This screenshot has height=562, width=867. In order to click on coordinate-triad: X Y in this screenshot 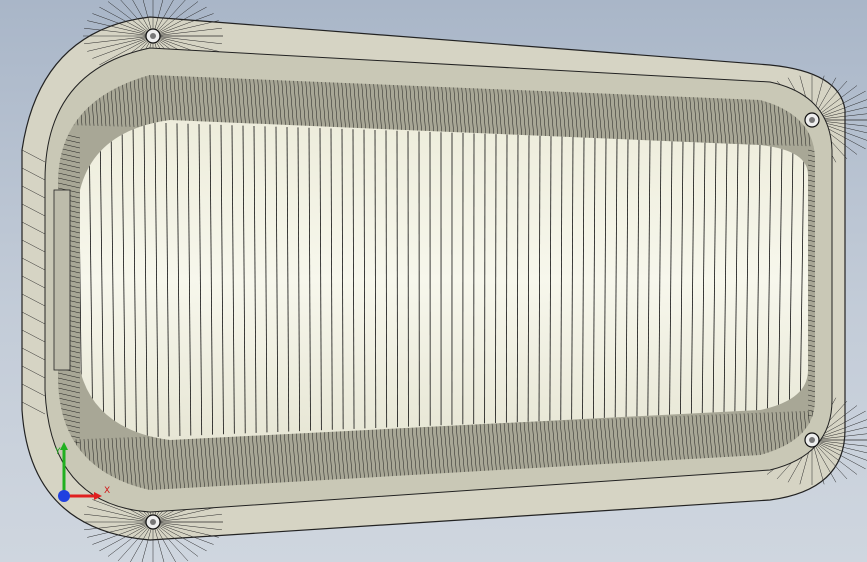, I will do `click(82, 472)`.